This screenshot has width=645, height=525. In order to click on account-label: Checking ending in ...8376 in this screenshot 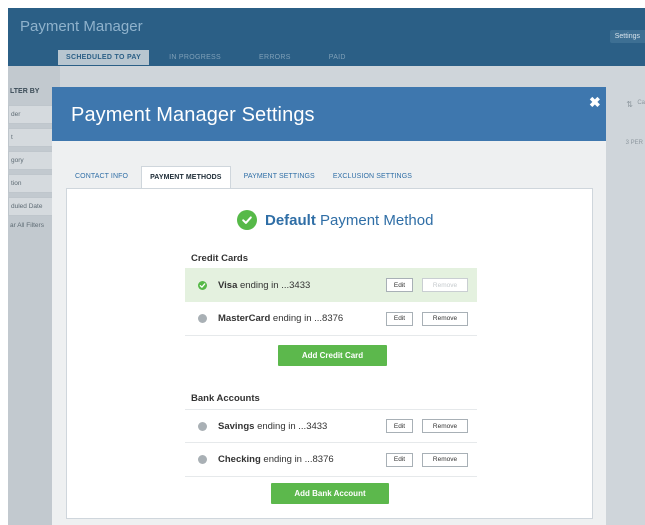, I will do `click(302, 459)`.